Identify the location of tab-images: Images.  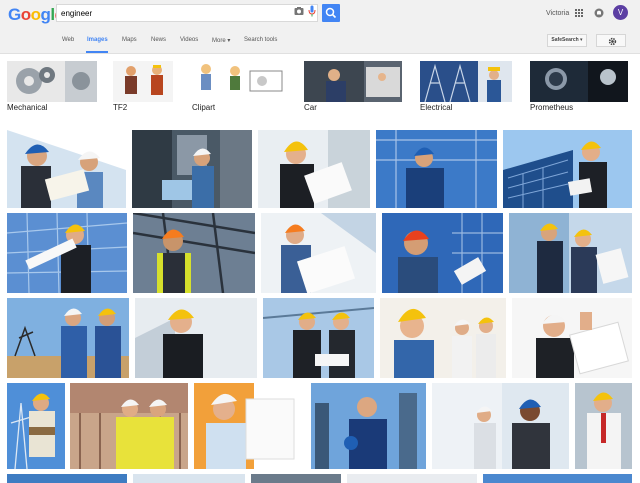
(97, 40).